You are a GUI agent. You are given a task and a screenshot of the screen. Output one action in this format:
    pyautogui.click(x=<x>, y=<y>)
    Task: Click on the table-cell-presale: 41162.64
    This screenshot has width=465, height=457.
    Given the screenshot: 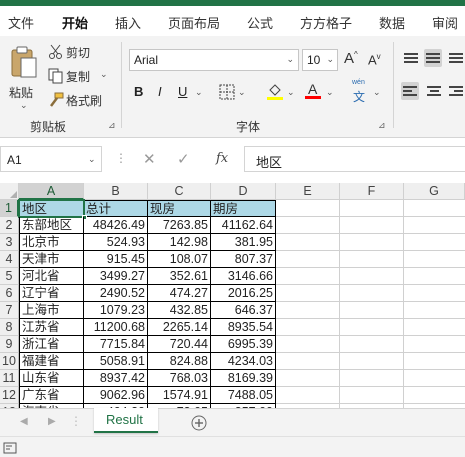 What is the action you would take?
    pyautogui.click(x=243, y=225)
    